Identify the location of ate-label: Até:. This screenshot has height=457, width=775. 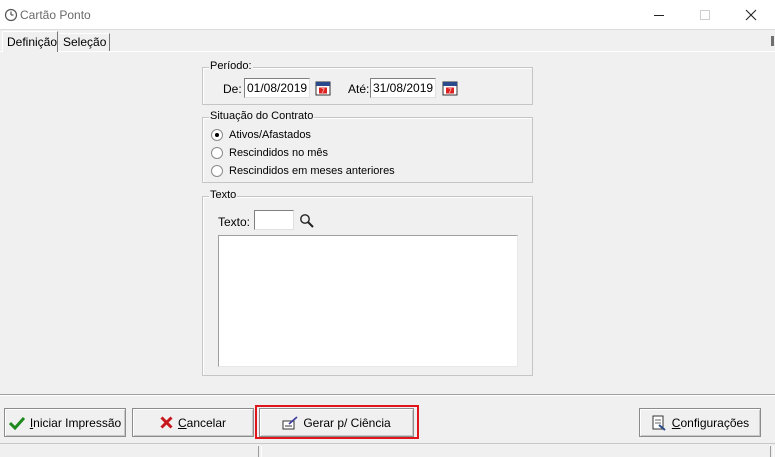
(359, 89).